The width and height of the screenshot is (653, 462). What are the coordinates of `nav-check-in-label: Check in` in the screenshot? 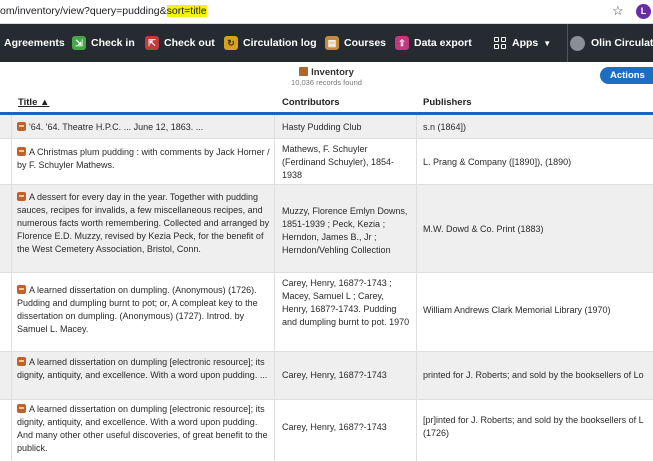 It's located at (113, 43).